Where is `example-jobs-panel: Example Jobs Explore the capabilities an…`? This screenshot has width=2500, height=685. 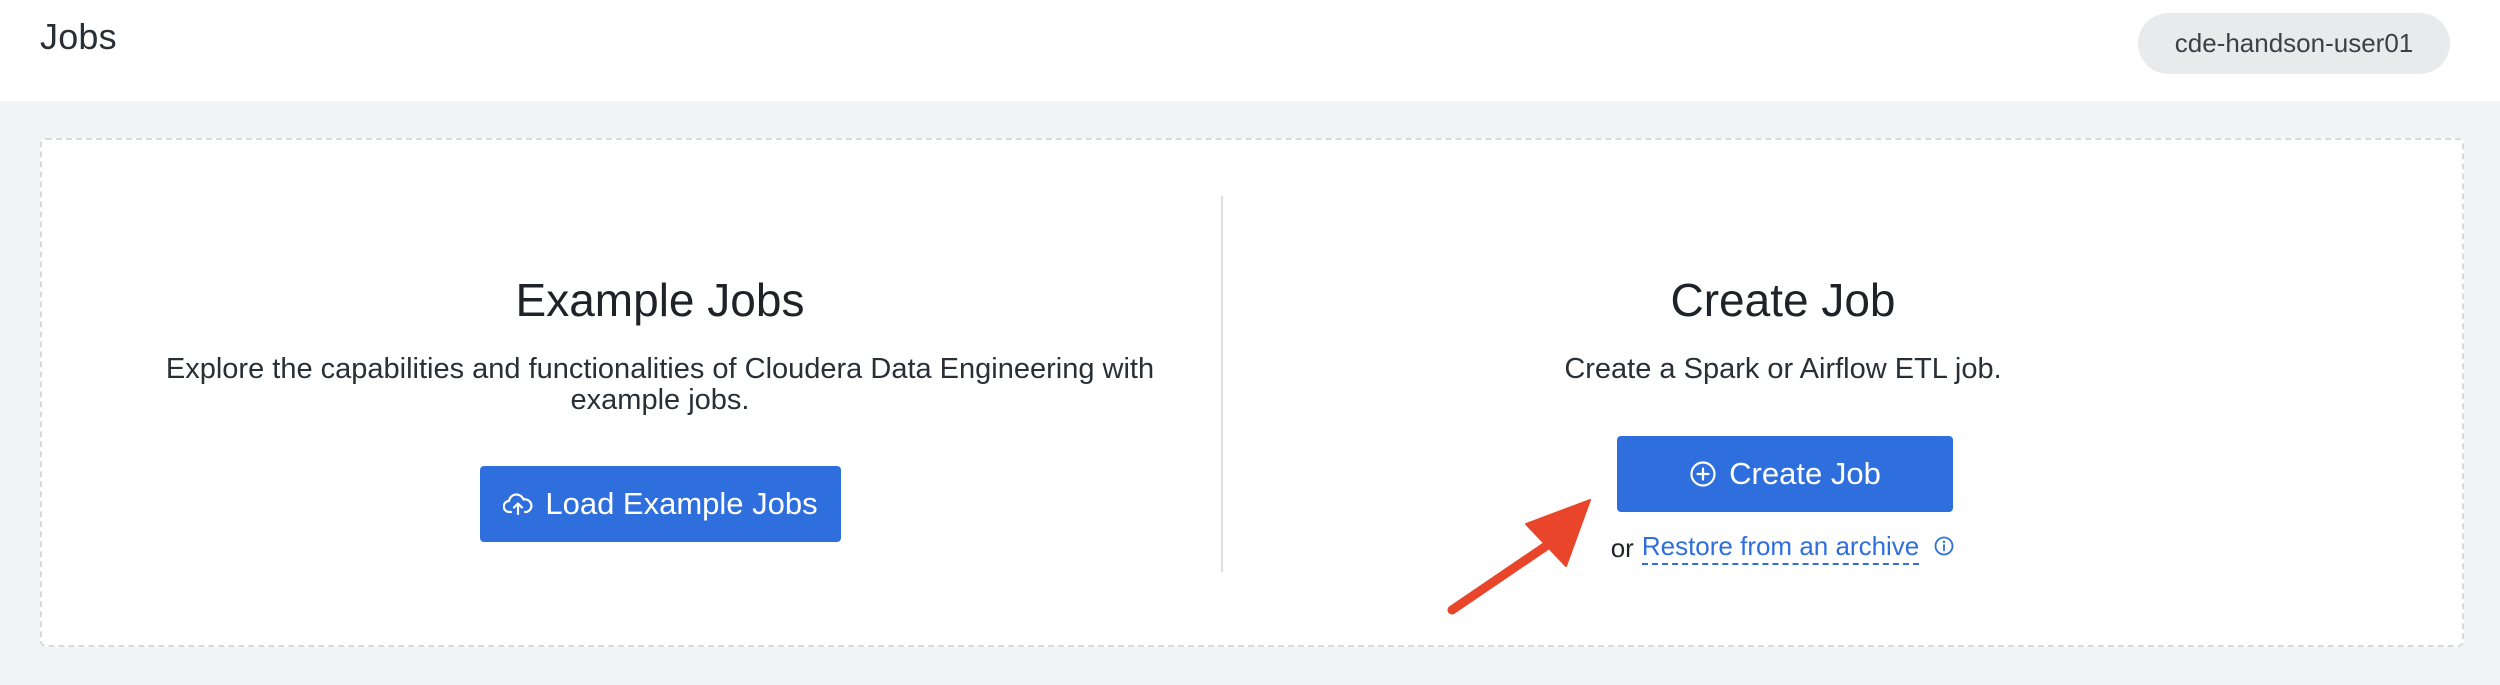
example-jobs-panel: Example Jobs Explore the capabilities an… is located at coordinates (660, 344).